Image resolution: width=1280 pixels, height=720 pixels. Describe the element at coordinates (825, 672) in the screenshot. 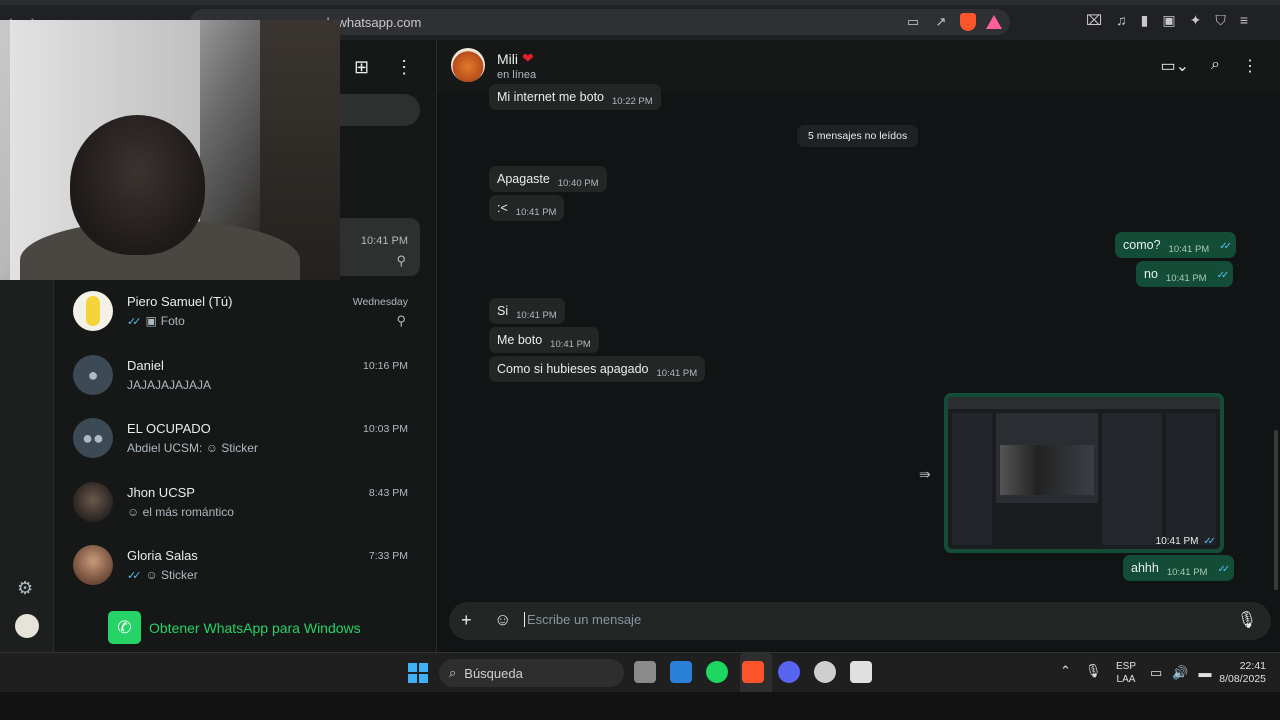

I see `app-icon` at that location.